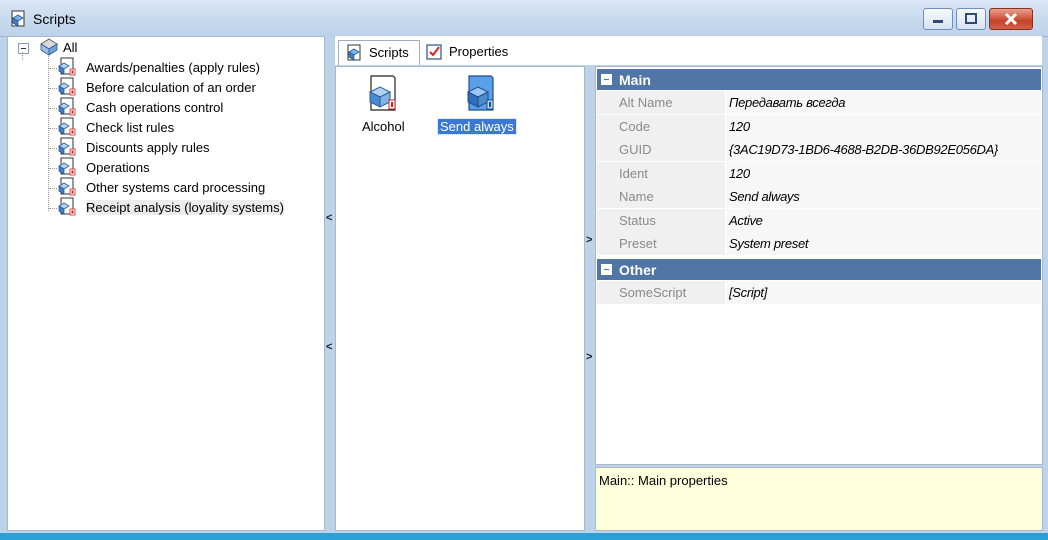  Describe the element at coordinates (883, 102) in the screenshot. I see `property-value-cell: Передавать всегда` at that location.